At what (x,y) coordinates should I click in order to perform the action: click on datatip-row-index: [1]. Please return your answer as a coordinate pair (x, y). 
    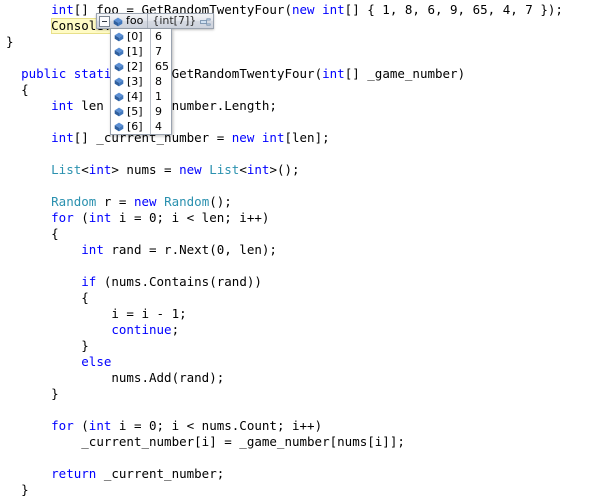
    Looking at the image, I should click on (135, 51).